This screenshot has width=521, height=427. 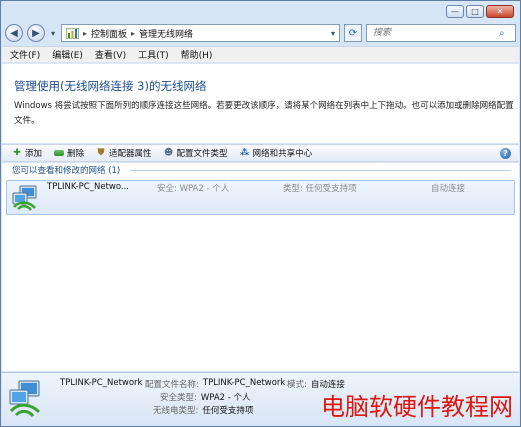 I want to click on recent-pages-dropdown: ▾, so click(x=53, y=33).